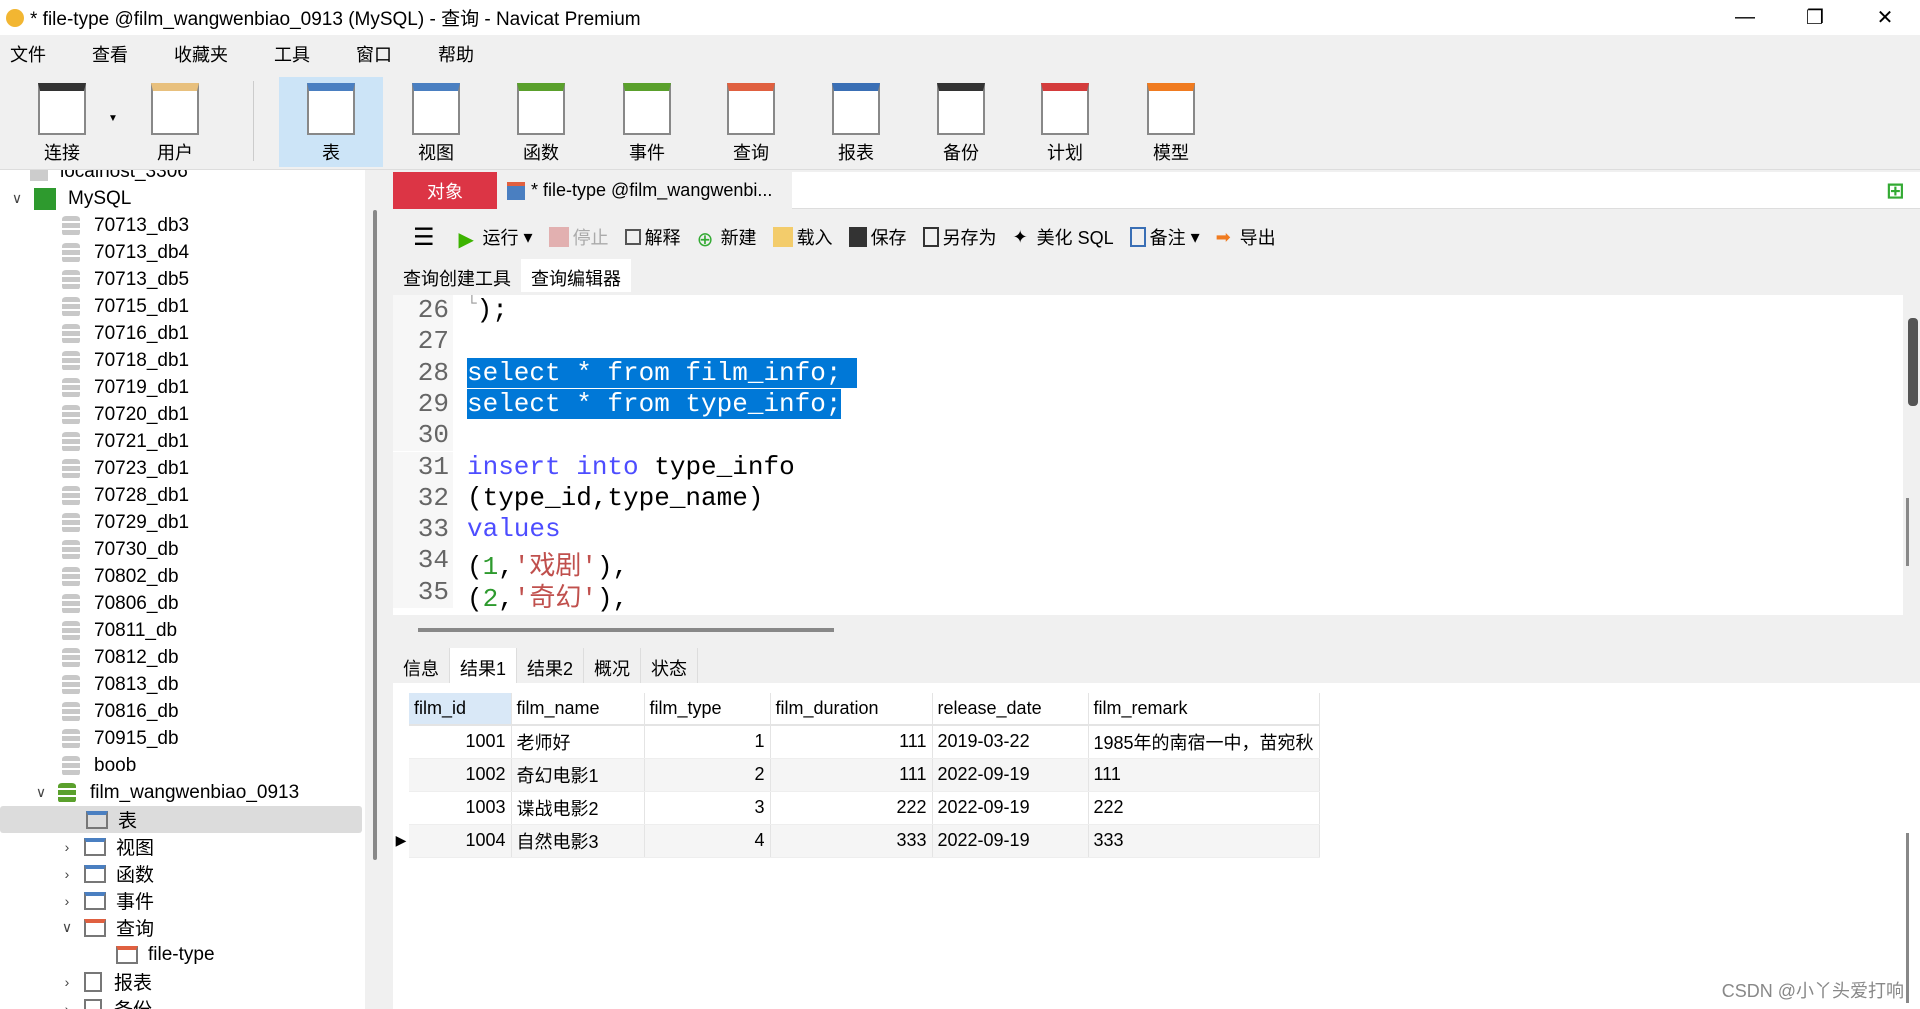 The image size is (1920, 1009). Describe the element at coordinates (856, 122) in the screenshot. I see `toolbar-button-report: 报表` at that location.